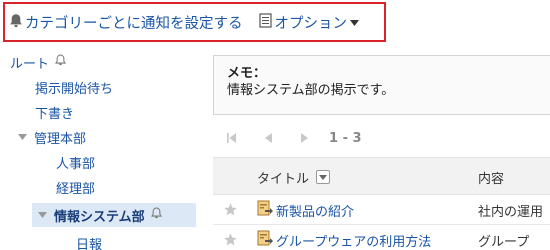 The width and height of the screenshot is (550, 250). I want to click on column-header-title: タイトル, so click(294, 177).